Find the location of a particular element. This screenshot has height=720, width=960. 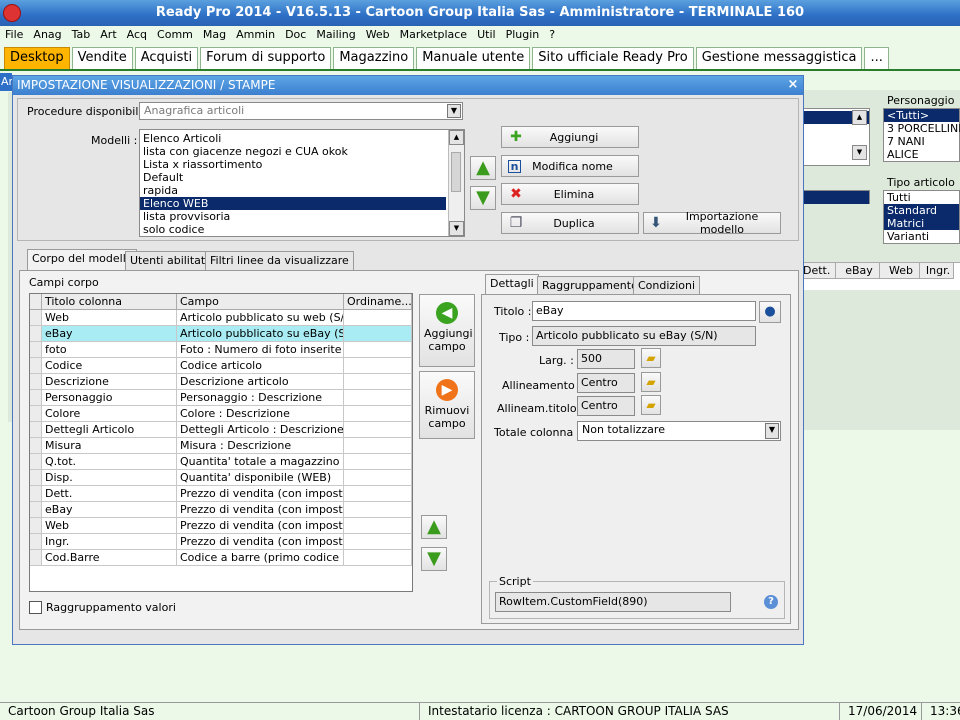

table-row: eBay Prezzo di vendita (con imposte) is located at coordinates (221, 510).